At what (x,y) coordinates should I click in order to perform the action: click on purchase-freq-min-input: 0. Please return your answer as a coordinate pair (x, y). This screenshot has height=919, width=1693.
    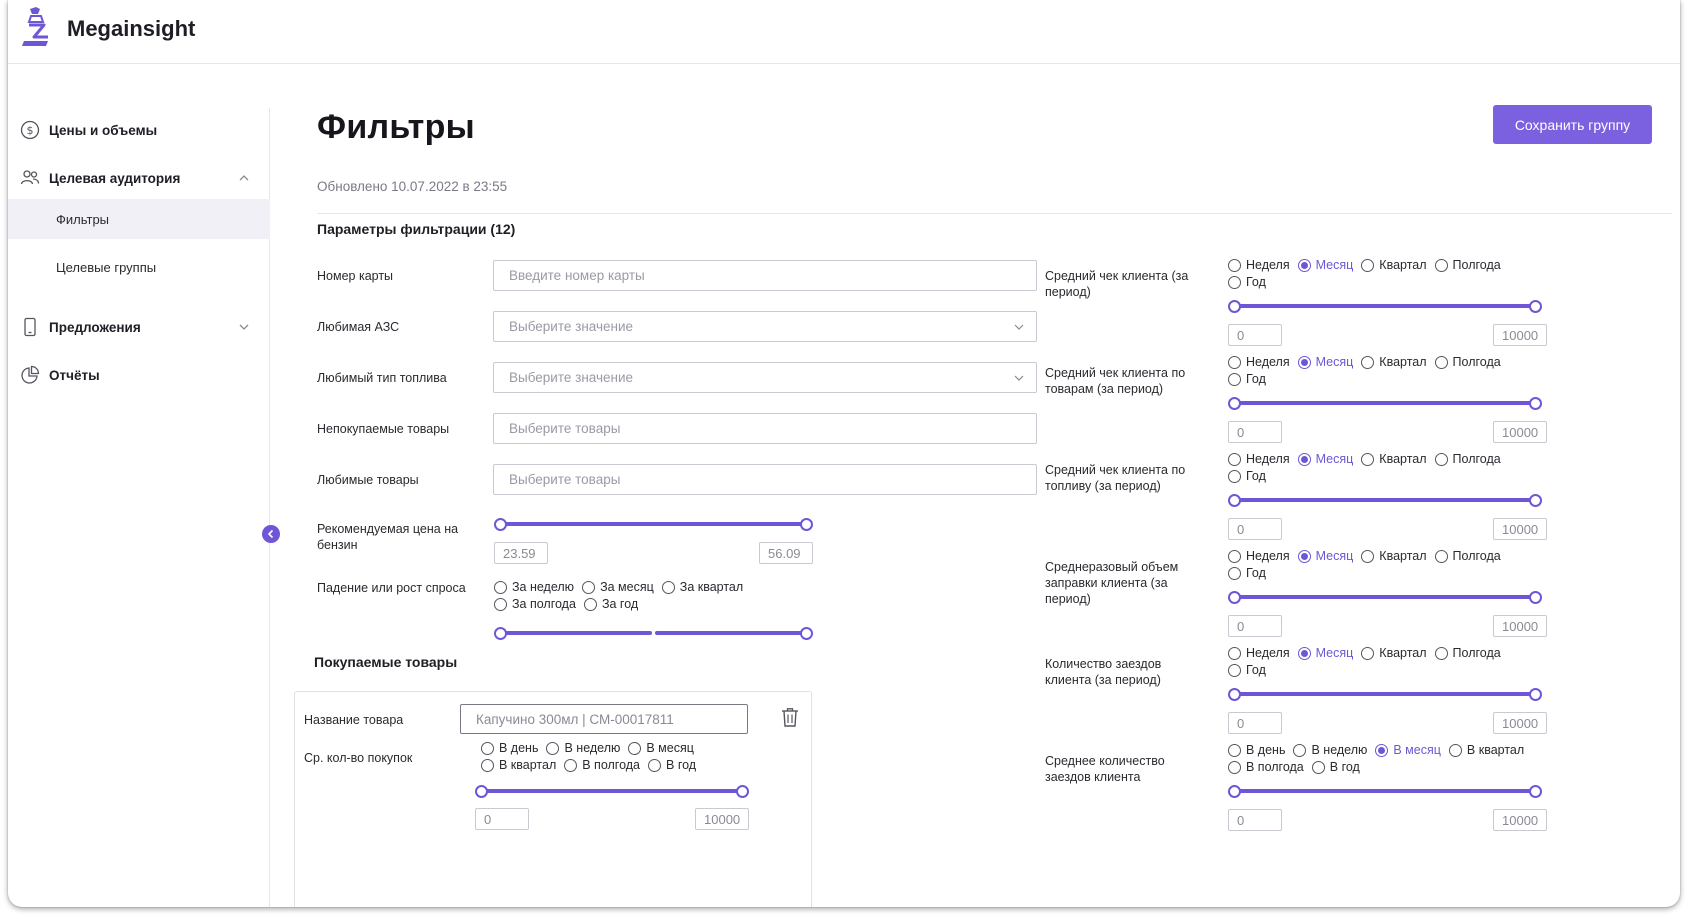
    Looking at the image, I should click on (502, 819).